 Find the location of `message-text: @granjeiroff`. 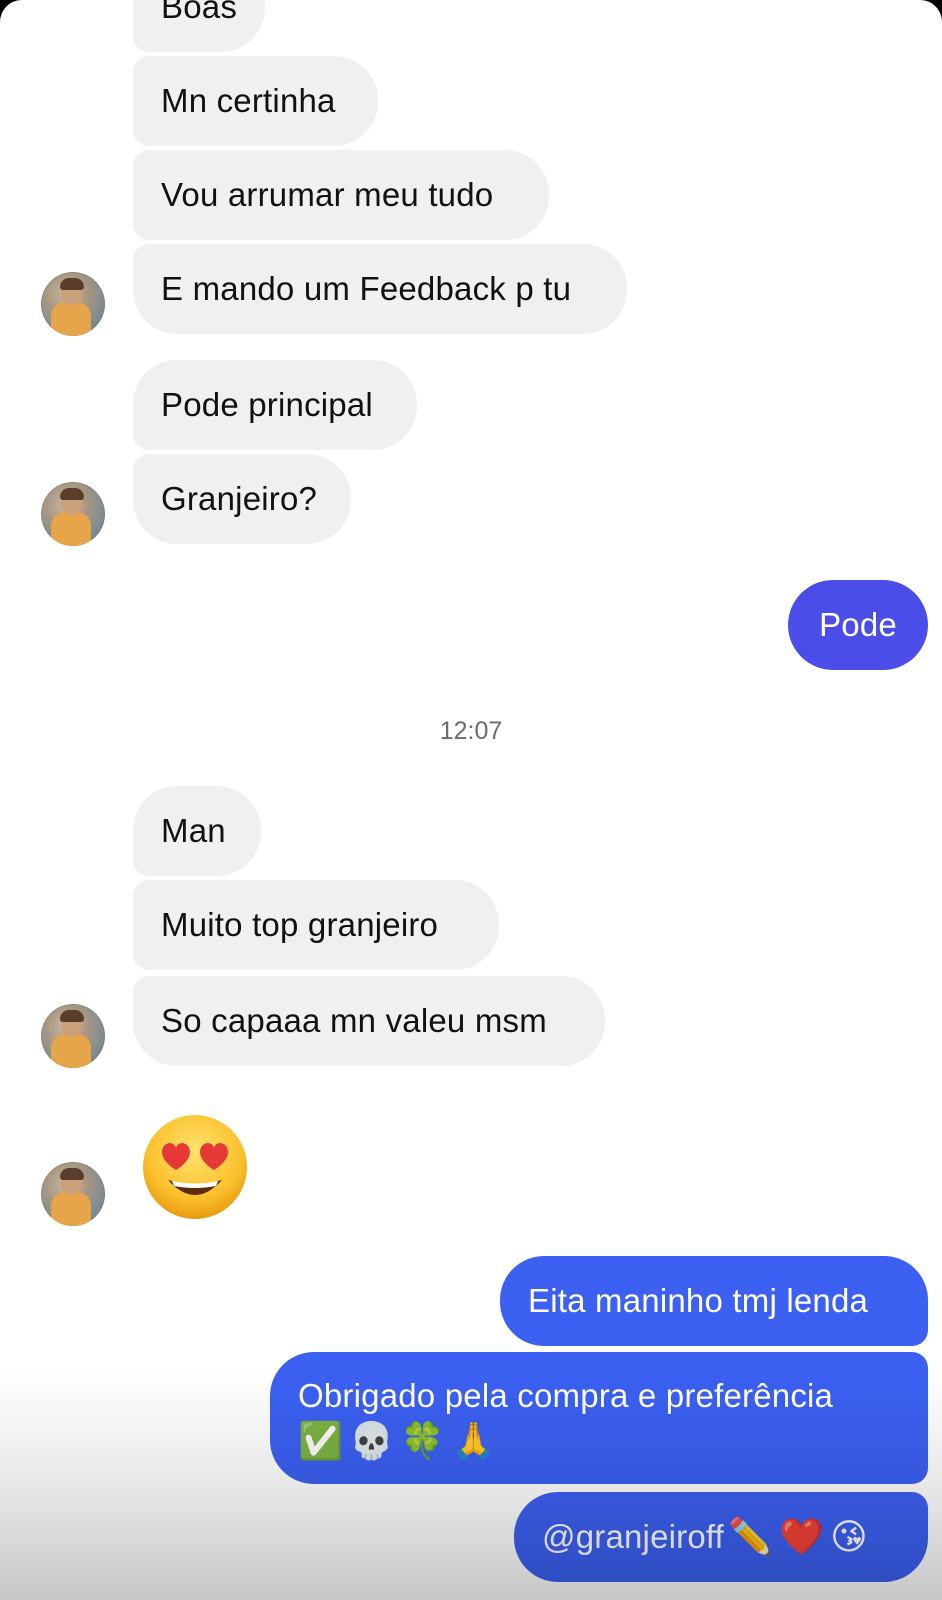

message-text: @granjeiroff is located at coordinates (633, 1536).